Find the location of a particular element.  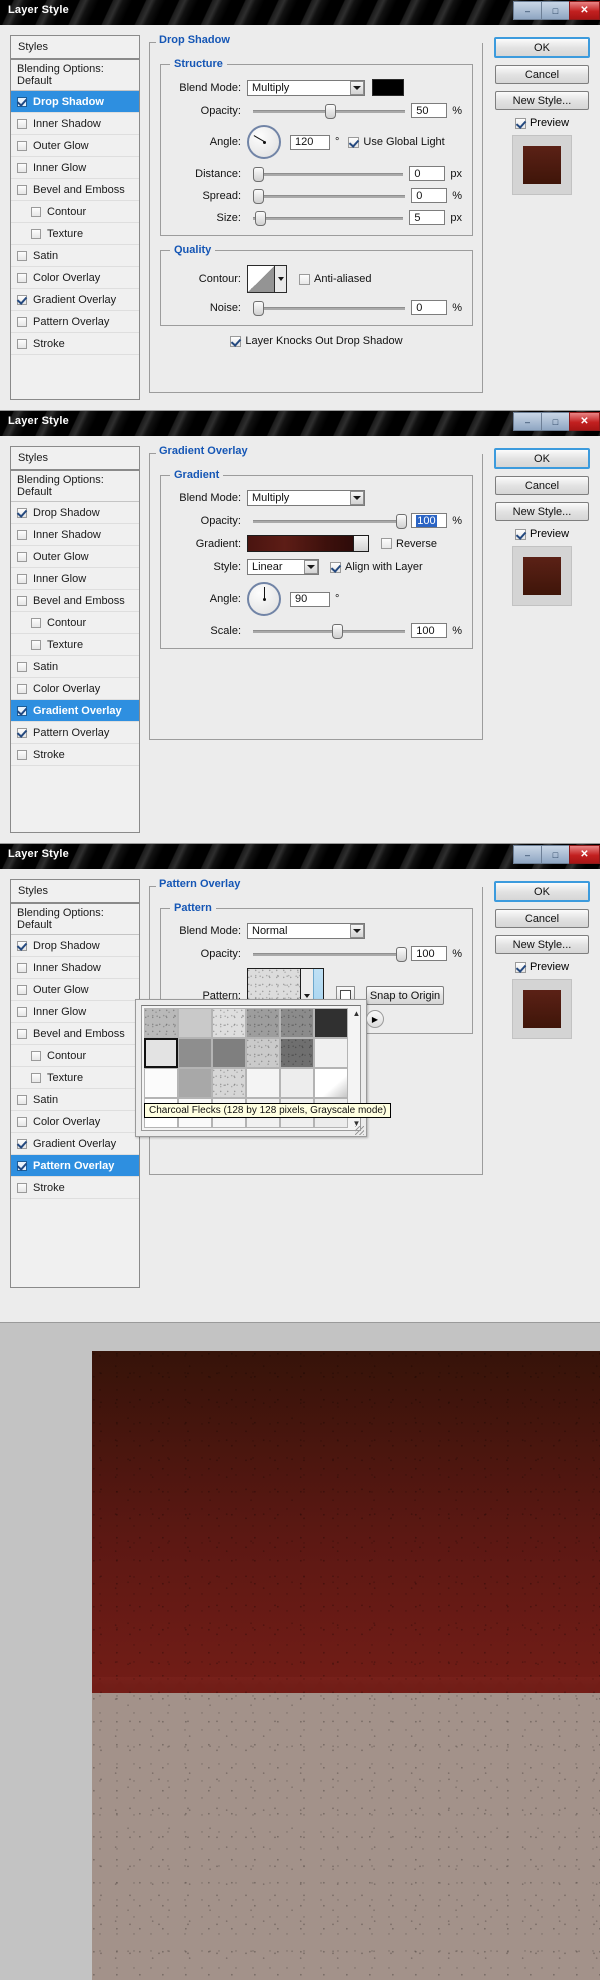

angle-input: 120 is located at coordinates (310, 142).